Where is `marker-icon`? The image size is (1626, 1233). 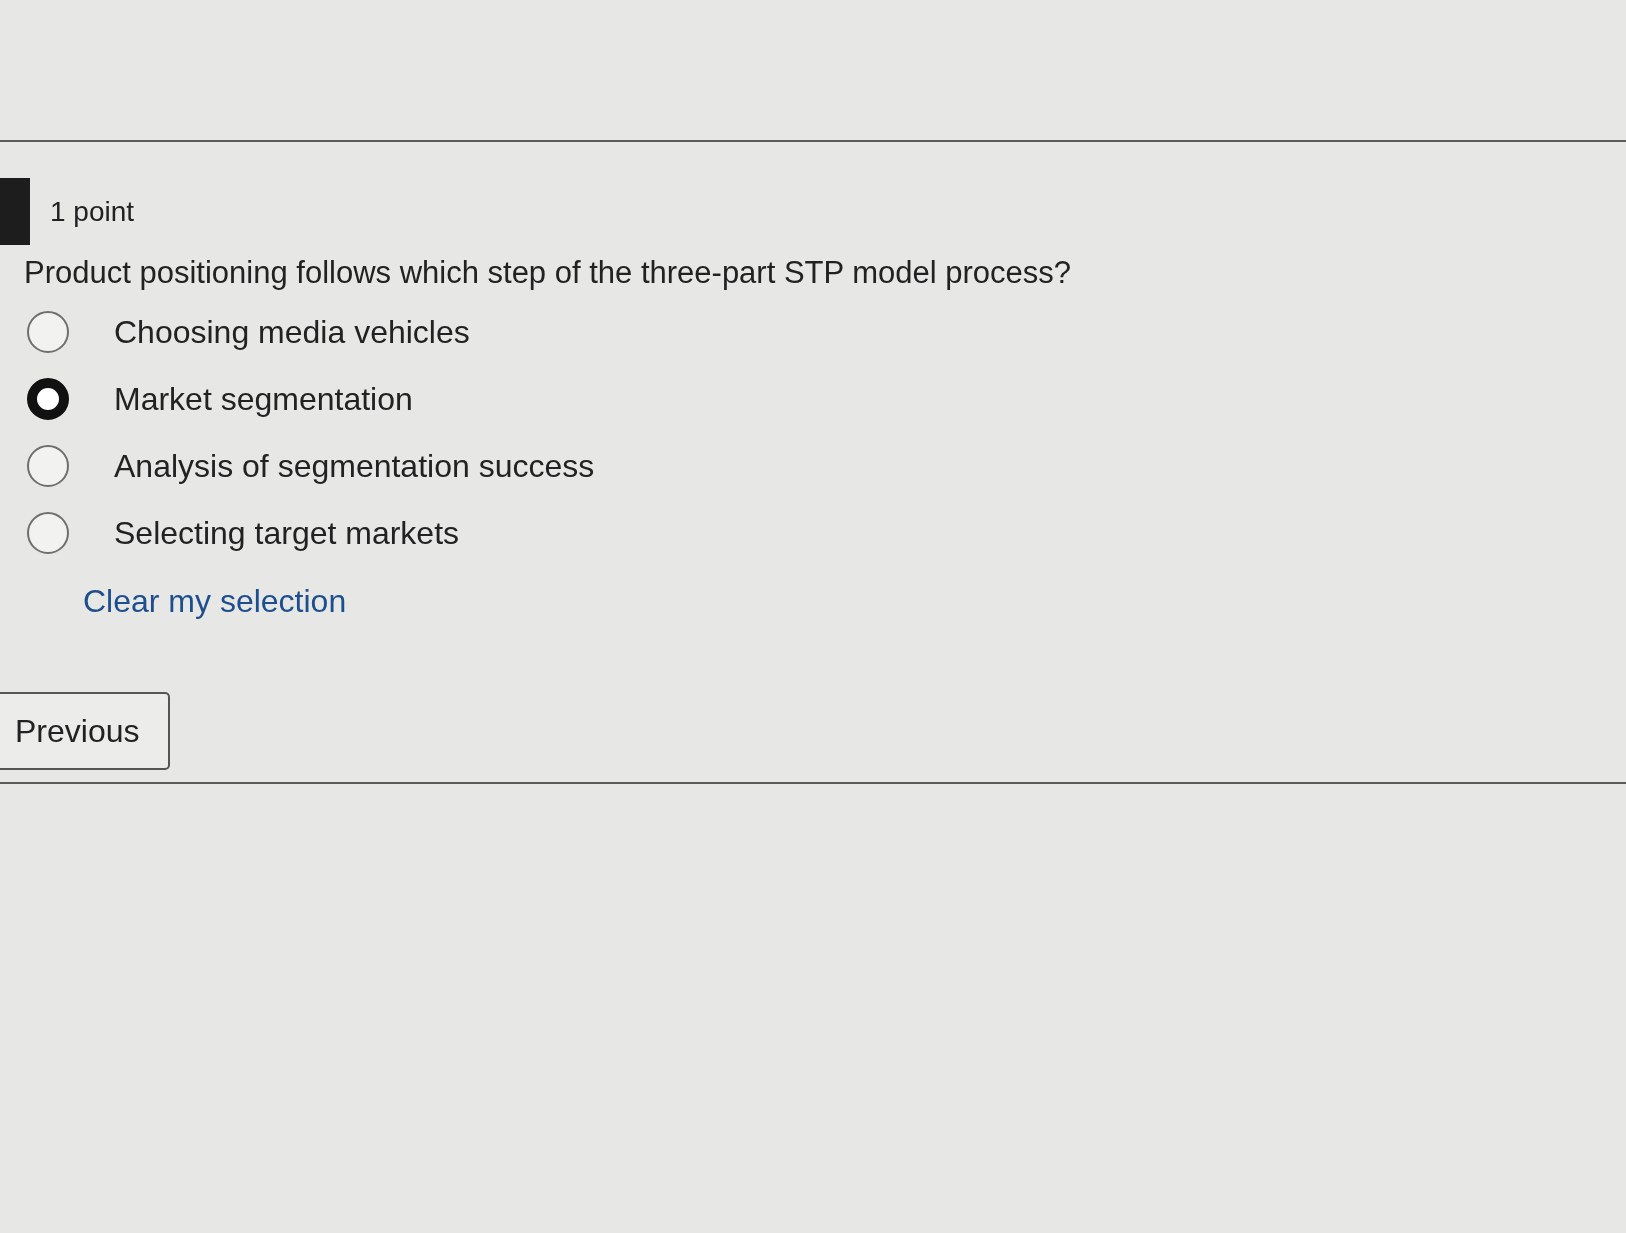 marker-icon is located at coordinates (15, 211).